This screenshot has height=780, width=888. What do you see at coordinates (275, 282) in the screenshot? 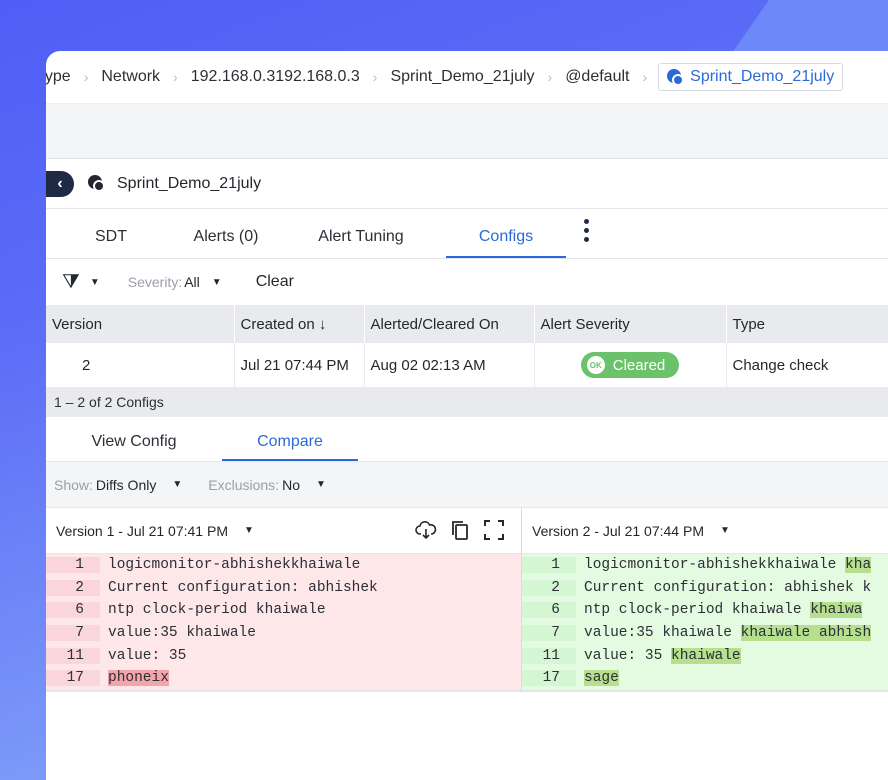
I see `clear-filter-link: Clear` at bounding box center [275, 282].